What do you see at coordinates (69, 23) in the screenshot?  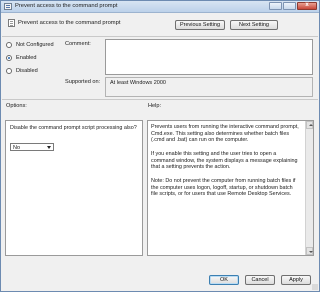 I see `policy-name: Prevent access to the command prompt` at bounding box center [69, 23].